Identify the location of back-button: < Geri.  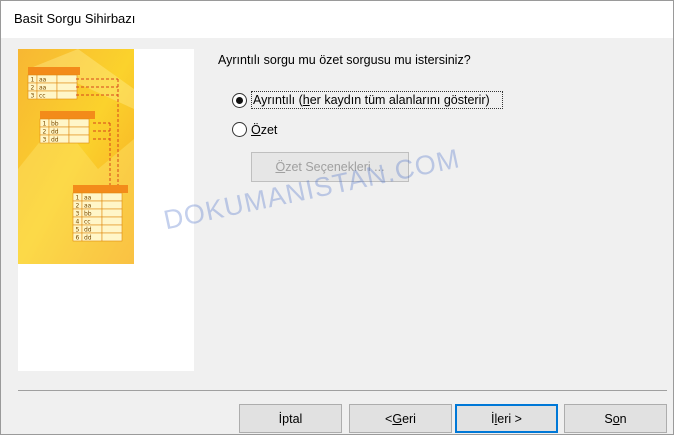
(400, 418).